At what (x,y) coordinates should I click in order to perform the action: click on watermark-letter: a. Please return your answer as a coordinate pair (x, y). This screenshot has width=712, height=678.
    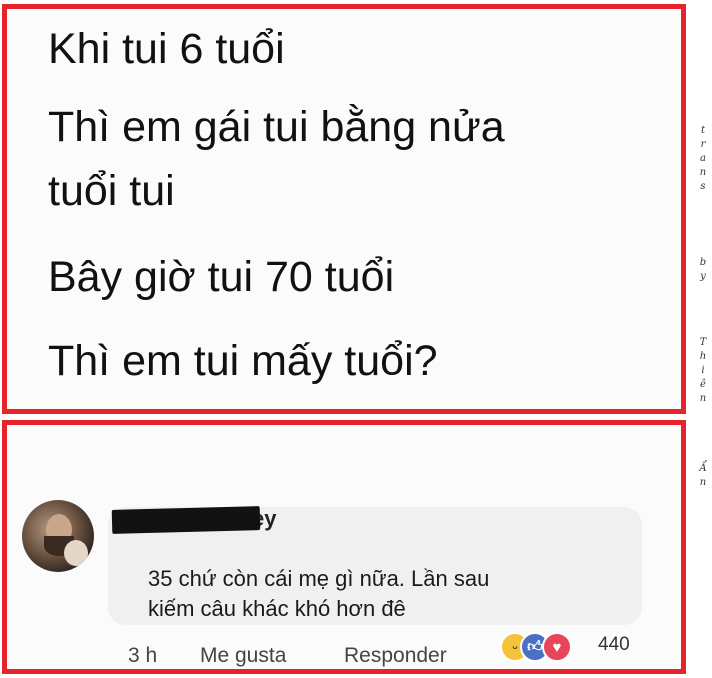
    Looking at the image, I should click on (703, 158).